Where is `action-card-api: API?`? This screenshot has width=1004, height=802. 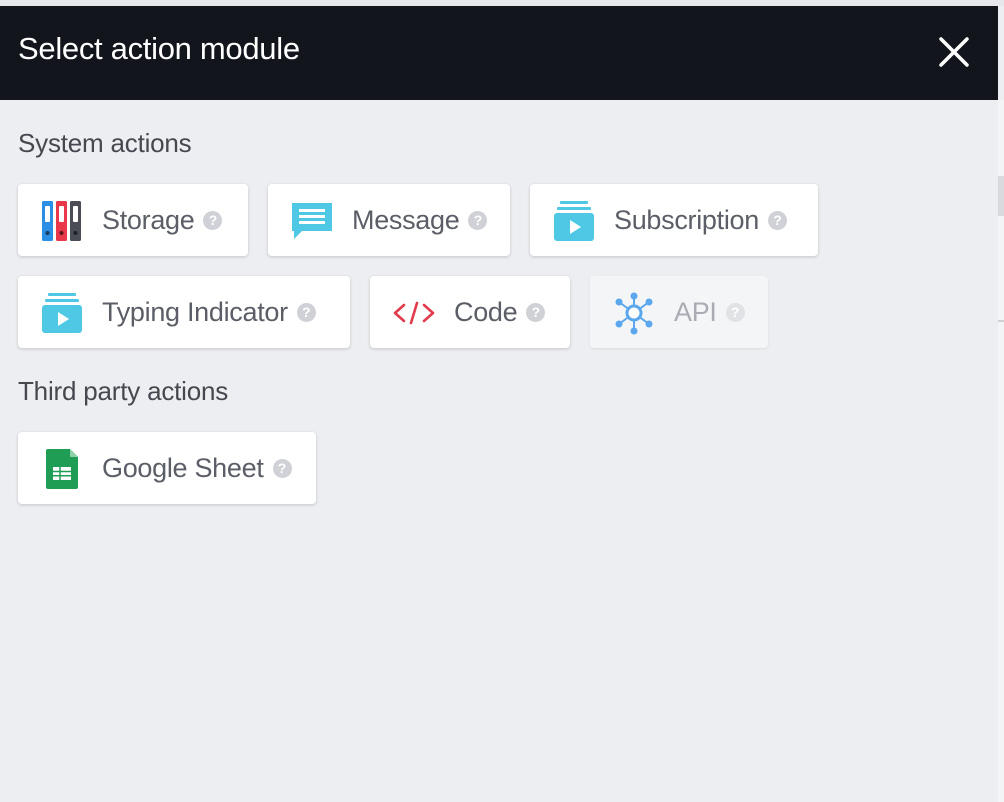 action-card-api: API? is located at coordinates (679, 312).